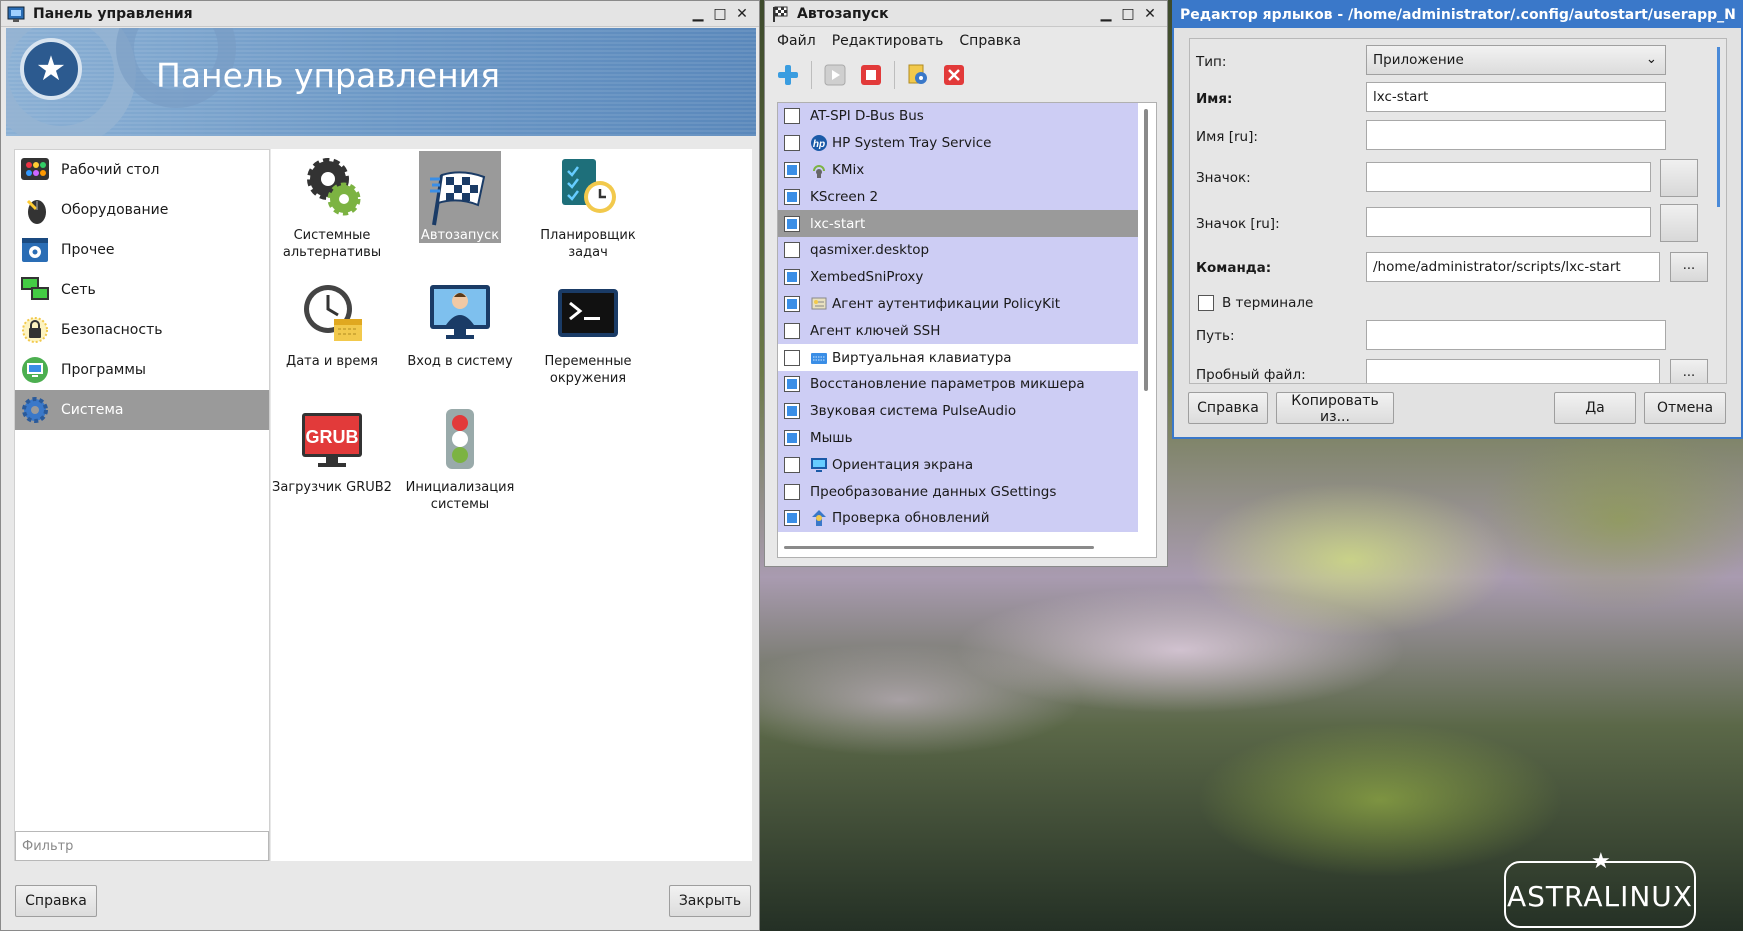 The image size is (1743, 931). I want to click on sidebar-item-1: Оборудование, so click(142, 210).